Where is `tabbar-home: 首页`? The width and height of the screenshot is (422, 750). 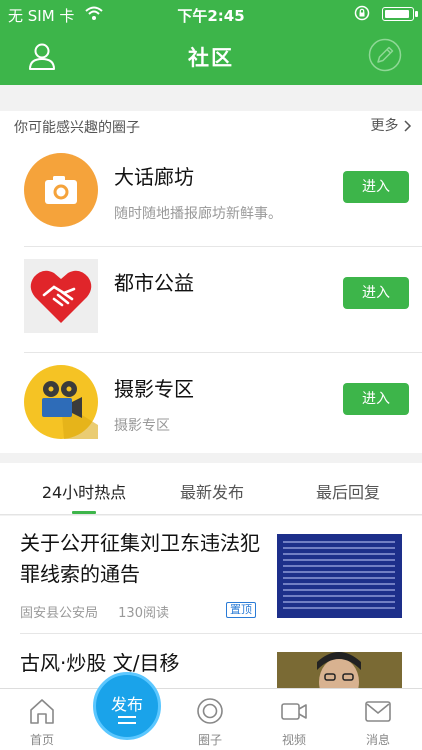
tabbar-home: 首页 is located at coordinates (42, 719).